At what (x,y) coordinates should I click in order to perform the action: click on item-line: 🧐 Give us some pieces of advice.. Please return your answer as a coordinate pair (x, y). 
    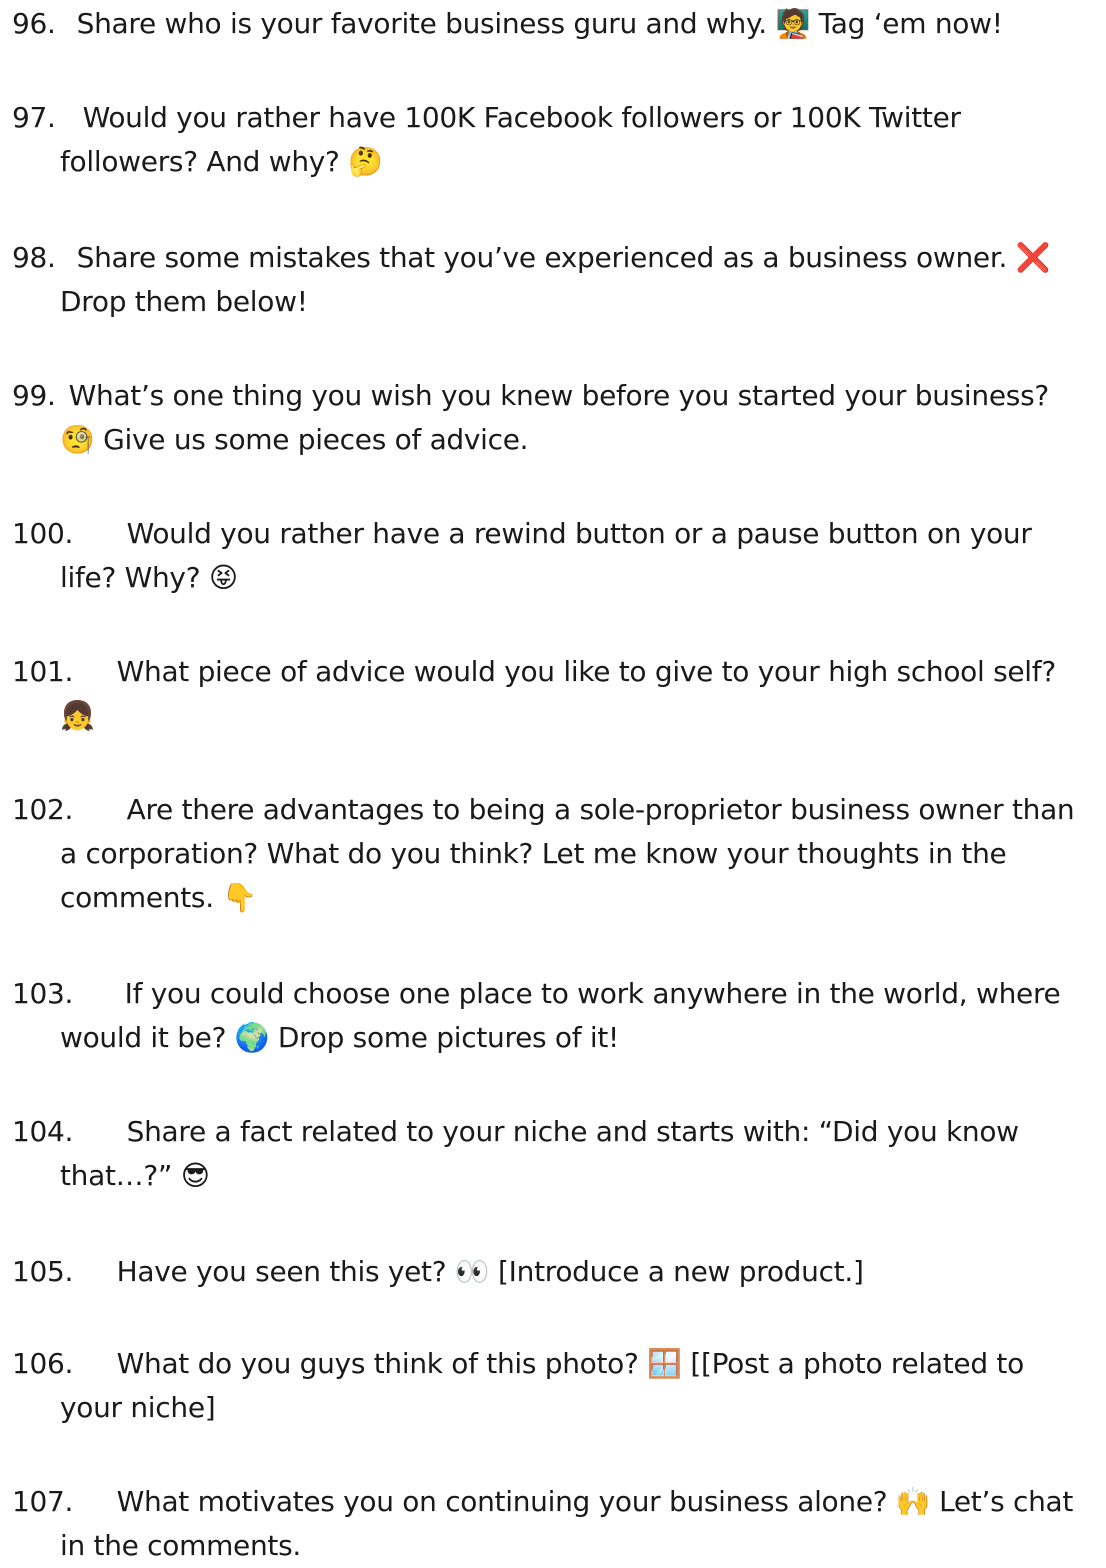
    Looking at the image, I should click on (294, 439).